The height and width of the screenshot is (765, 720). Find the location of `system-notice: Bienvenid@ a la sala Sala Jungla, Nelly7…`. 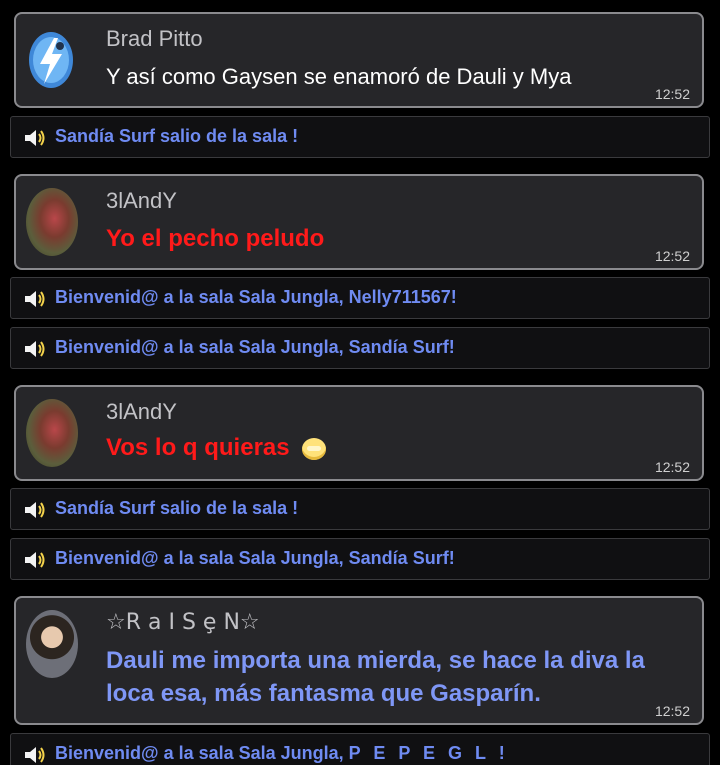

system-notice: Bienvenid@ a la sala Sala Jungla, Nelly7… is located at coordinates (360, 298).